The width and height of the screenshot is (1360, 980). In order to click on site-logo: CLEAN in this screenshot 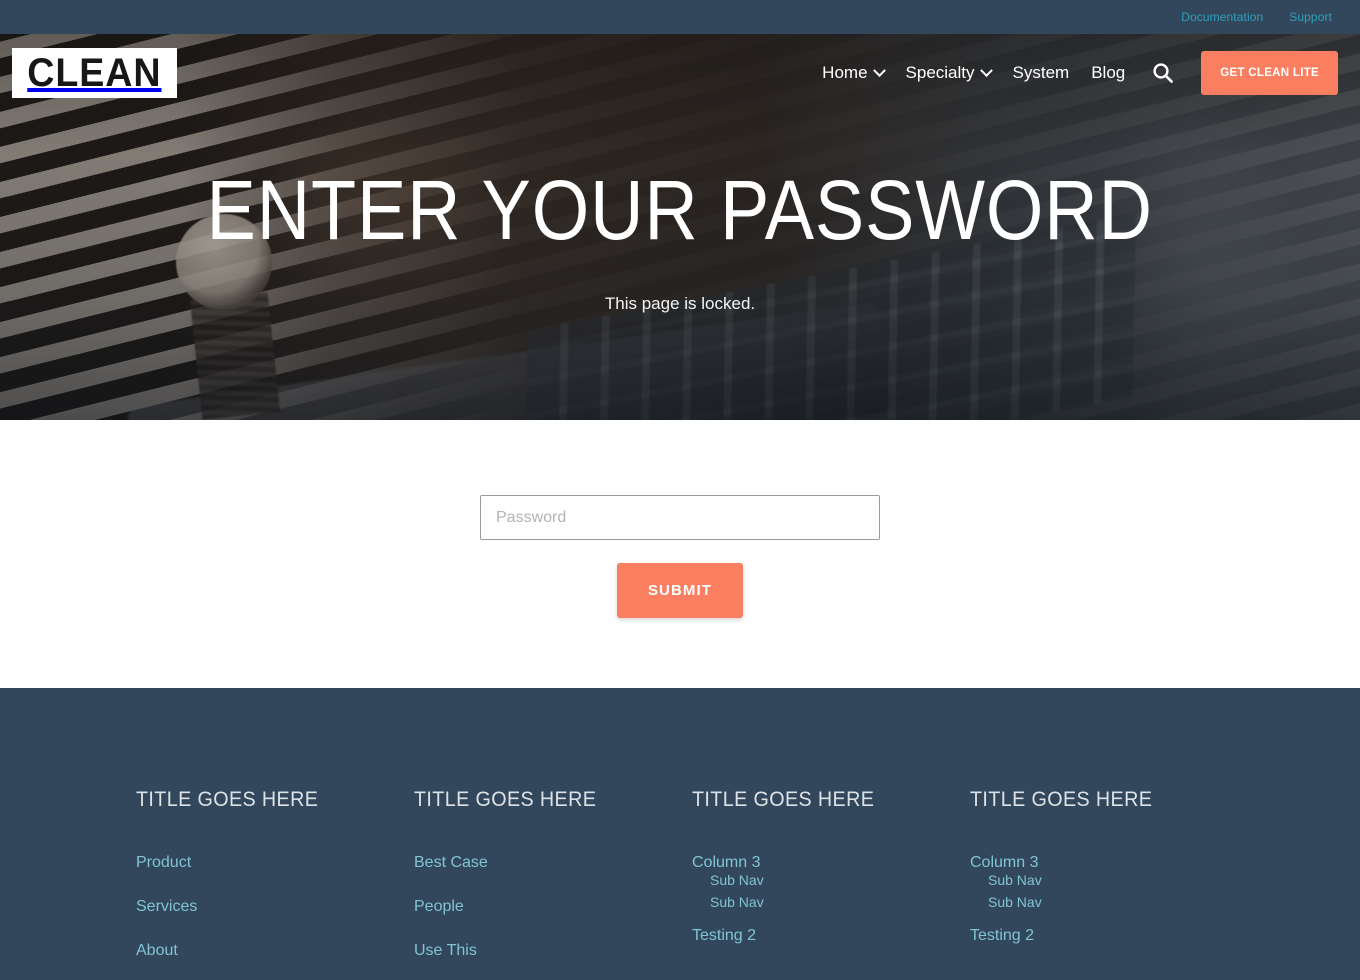, I will do `click(94, 73)`.